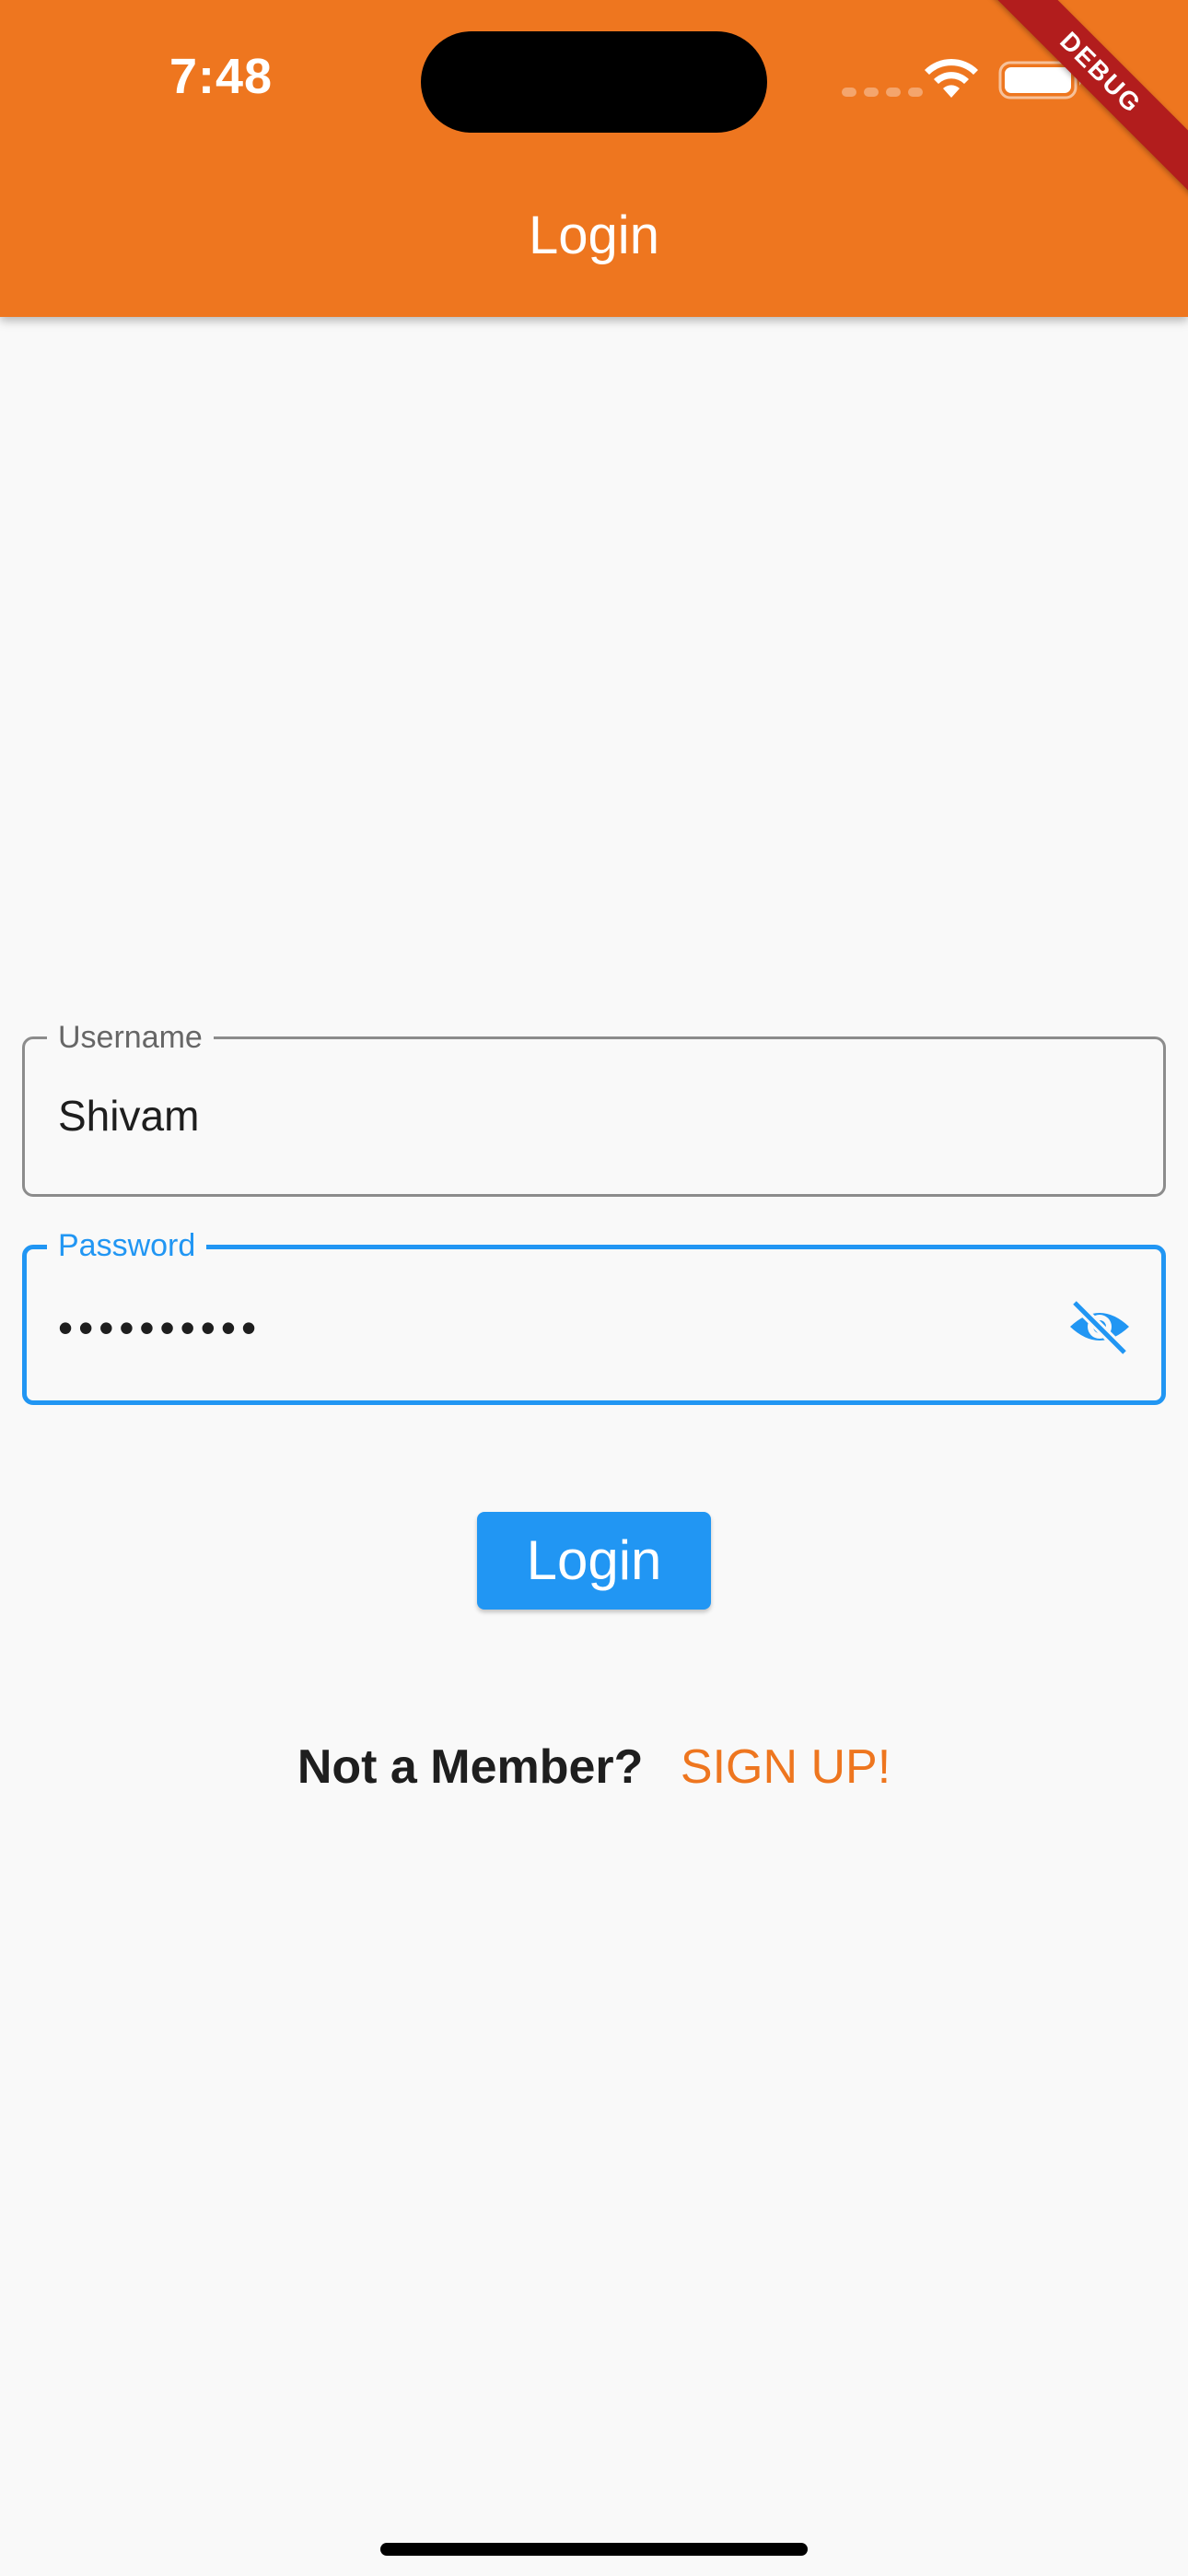 The height and width of the screenshot is (2576, 1188). Describe the element at coordinates (594, 82) in the screenshot. I see `dynamic-island` at that location.